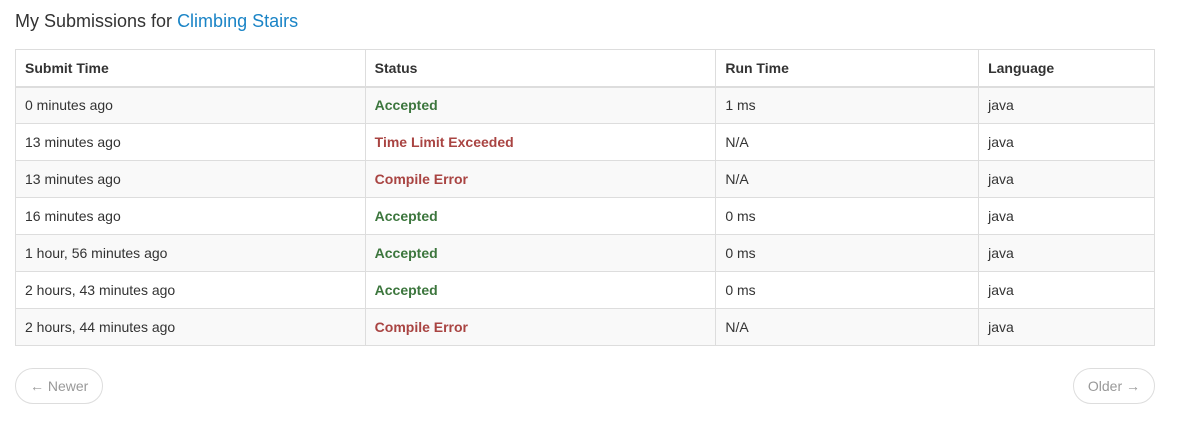 The height and width of the screenshot is (427, 1179). I want to click on page-title-prefix: My Submissions for, so click(94, 21).